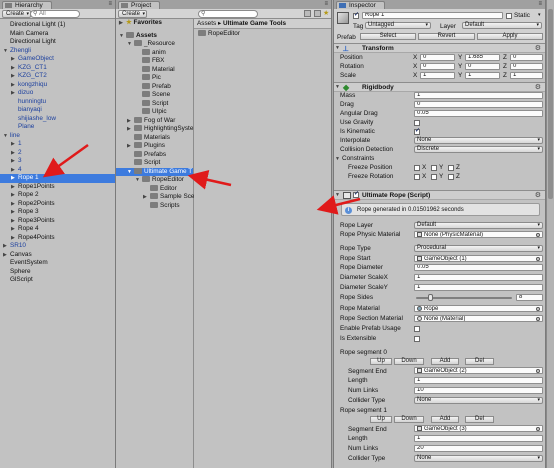 Image resolution: width=554 pixels, height=468 pixels. Describe the element at coordinates (307, 13) in the screenshot. I see `filter-type-icon` at that location.